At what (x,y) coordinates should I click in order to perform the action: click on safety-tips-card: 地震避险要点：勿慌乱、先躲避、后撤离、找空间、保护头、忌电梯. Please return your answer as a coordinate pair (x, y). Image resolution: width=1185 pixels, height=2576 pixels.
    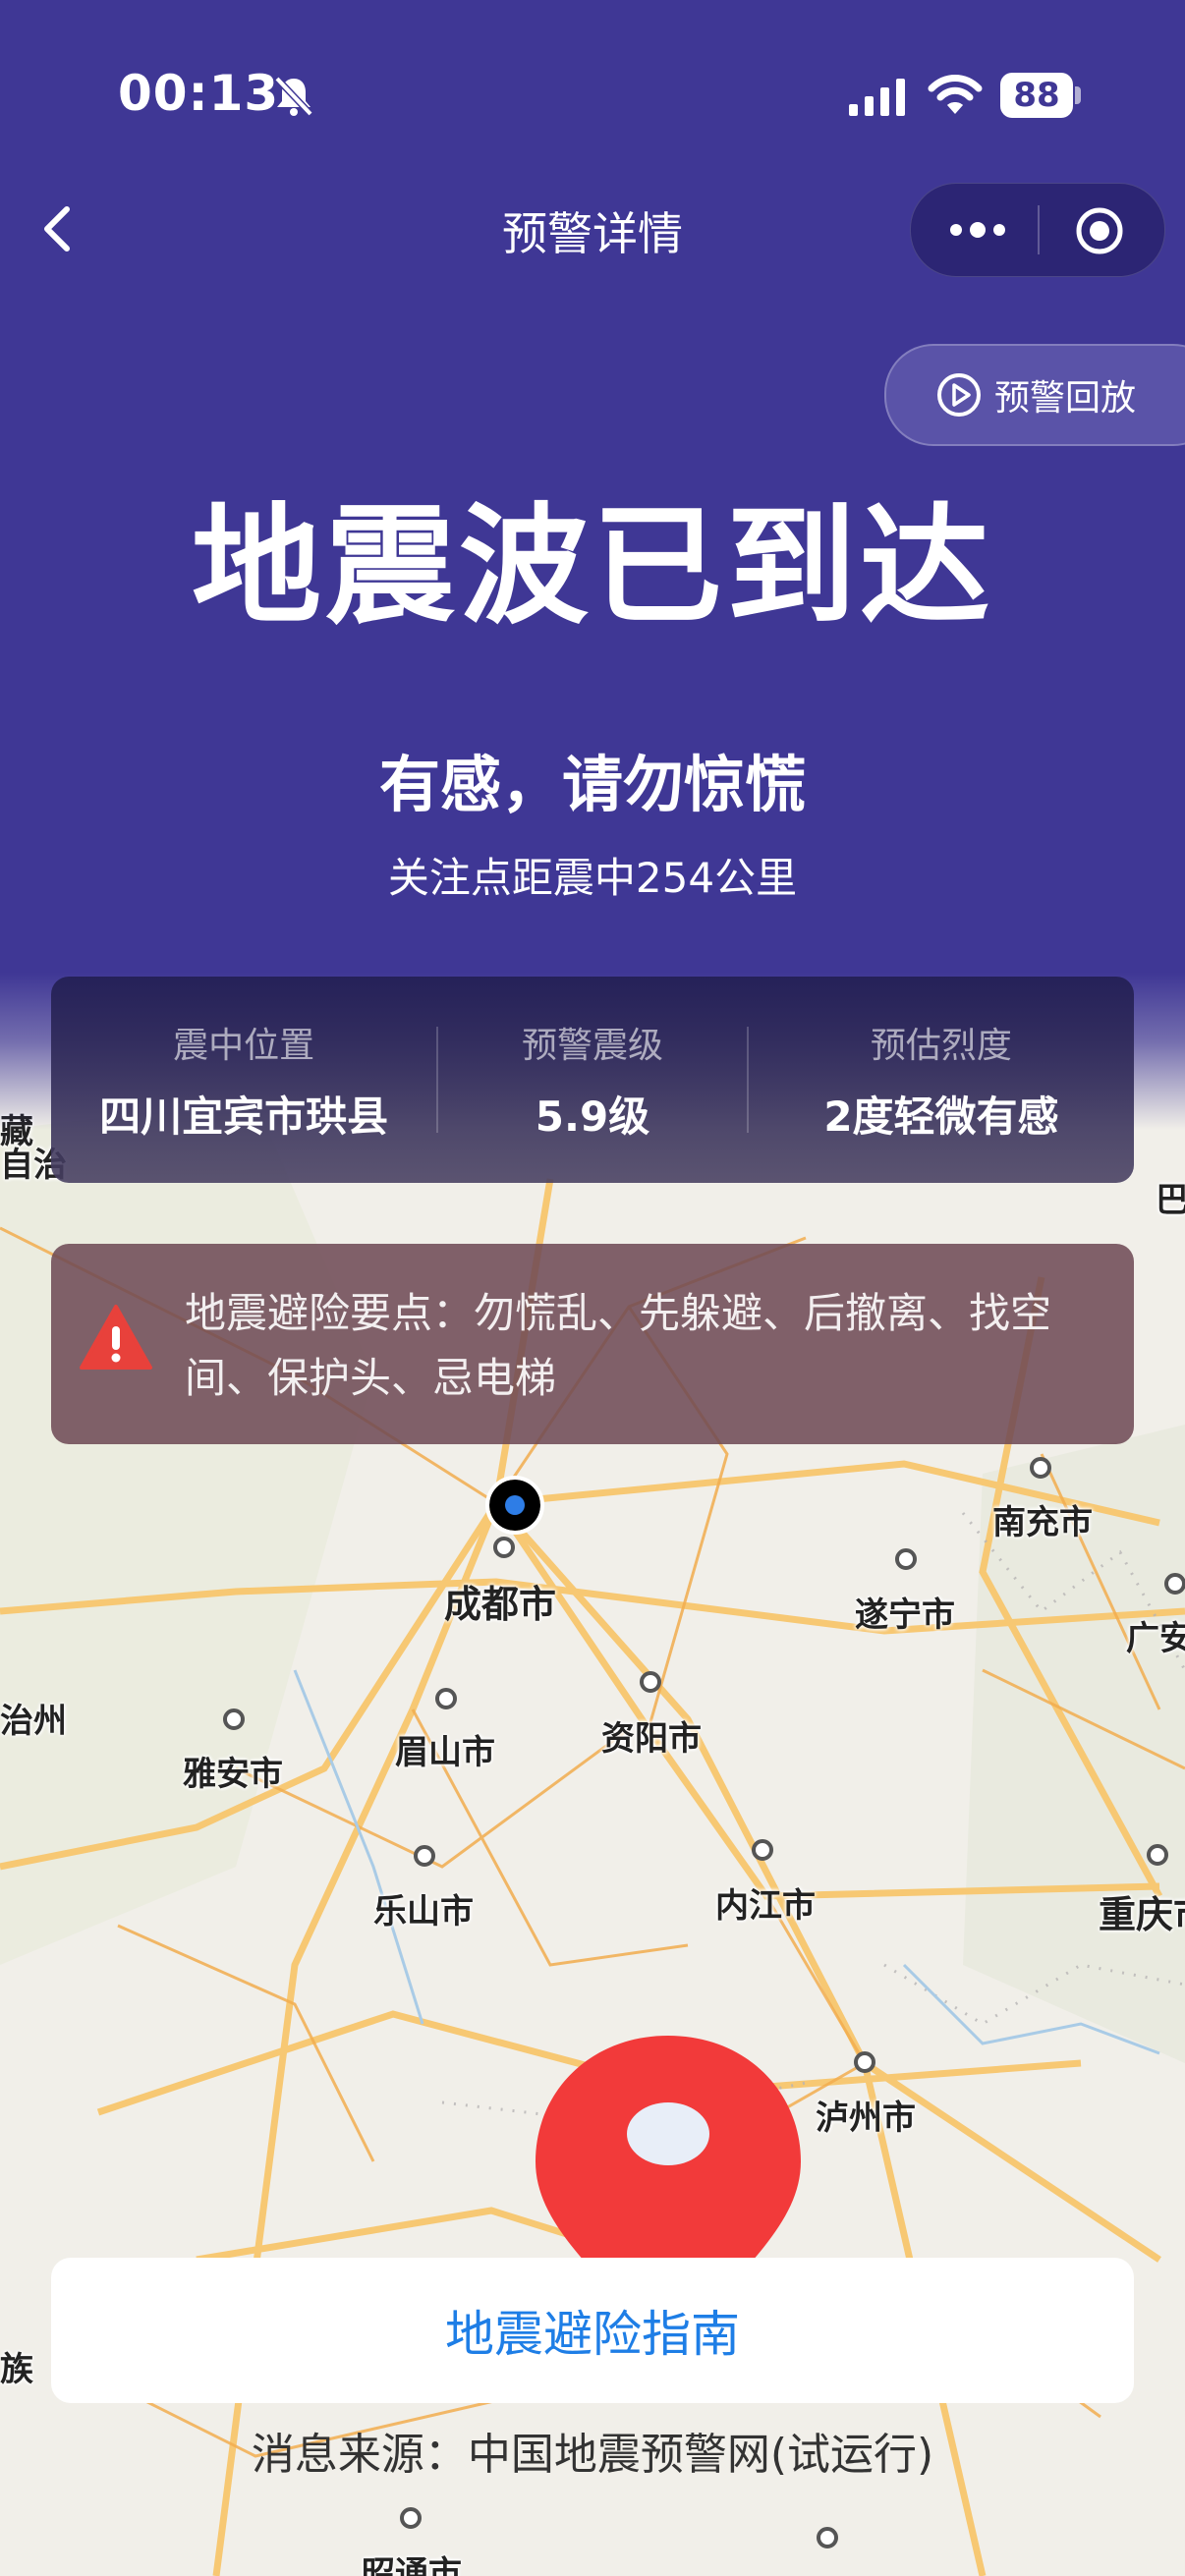
    Looking at the image, I should click on (592, 1344).